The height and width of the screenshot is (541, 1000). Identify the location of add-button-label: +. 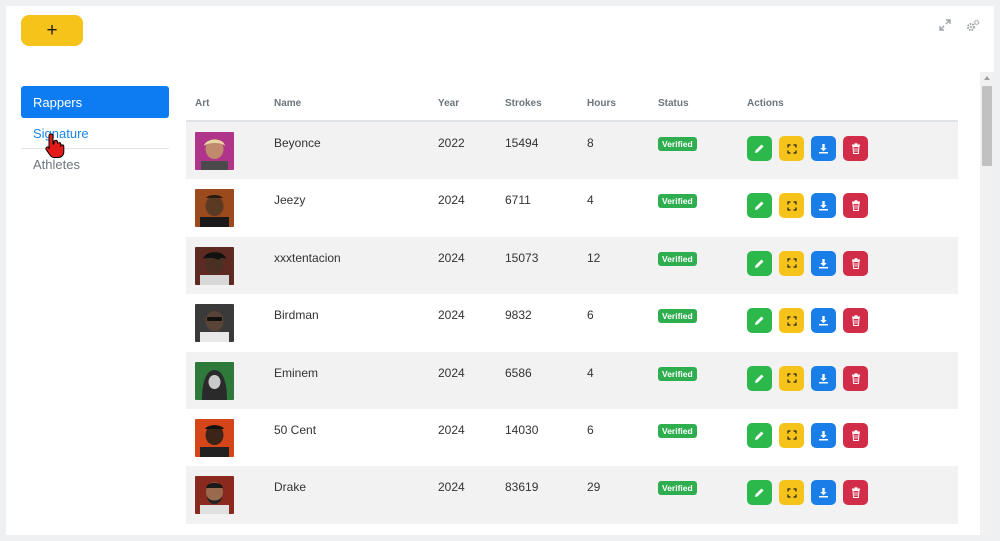
(52, 30).